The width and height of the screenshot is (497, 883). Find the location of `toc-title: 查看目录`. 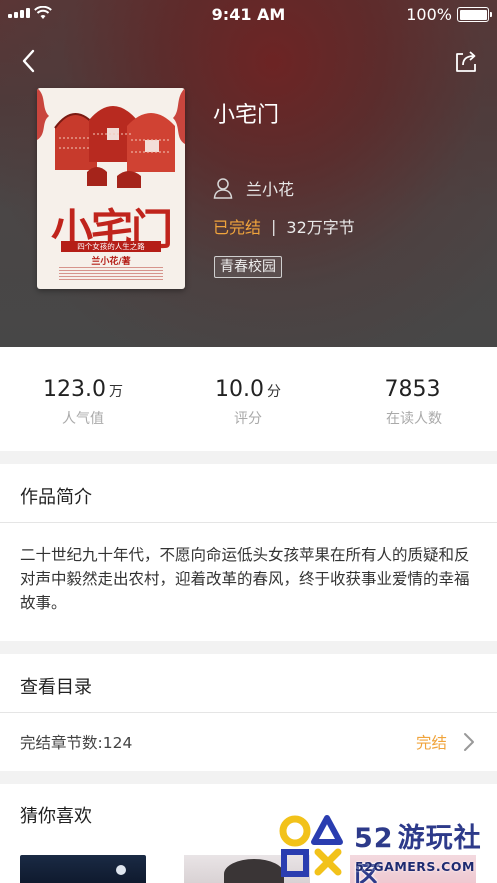

toc-title: 查看目录 is located at coordinates (56, 687).